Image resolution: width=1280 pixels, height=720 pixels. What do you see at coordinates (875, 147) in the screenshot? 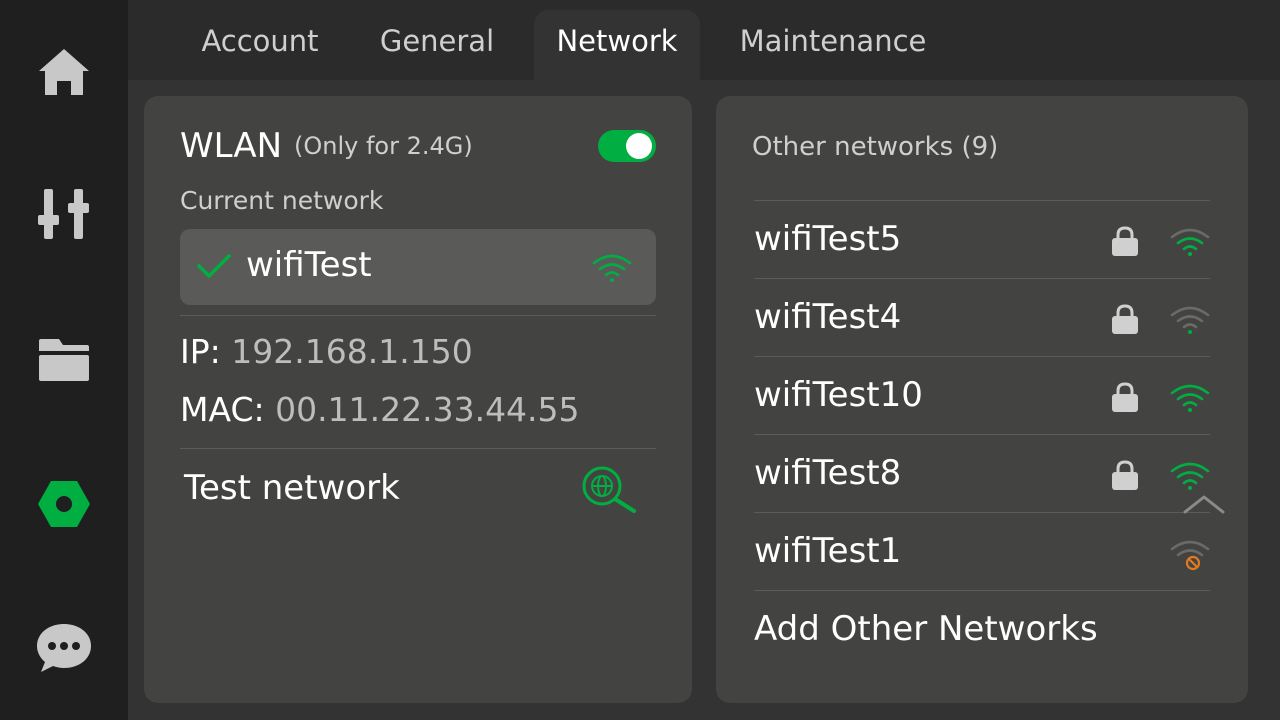
I see `other-networks-label: Other networks (9)` at bounding box center [875, 147].